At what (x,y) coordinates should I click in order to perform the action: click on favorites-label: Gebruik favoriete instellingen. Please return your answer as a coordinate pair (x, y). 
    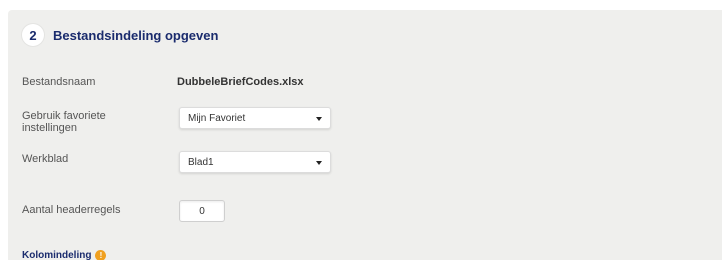
    Looking at the image, I should click on (64, 122).